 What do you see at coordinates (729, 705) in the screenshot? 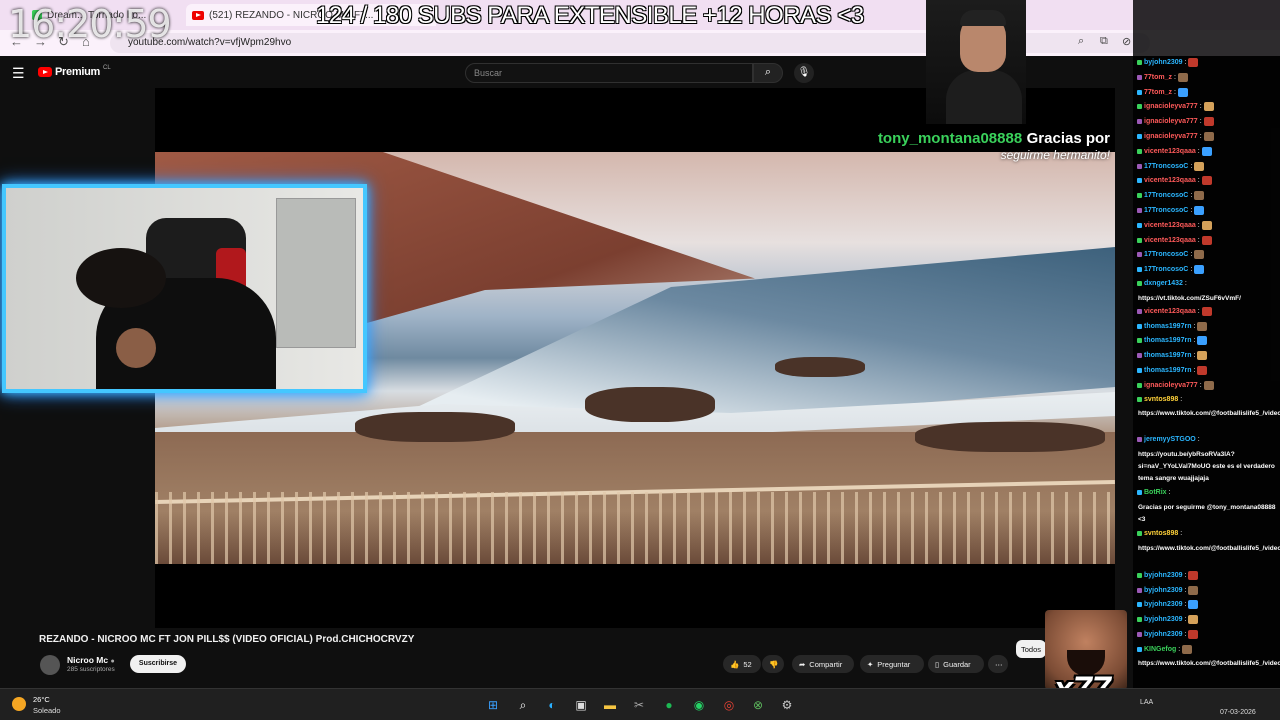
I see `chrome-icon: ◎` at bounding box center [729, 705].